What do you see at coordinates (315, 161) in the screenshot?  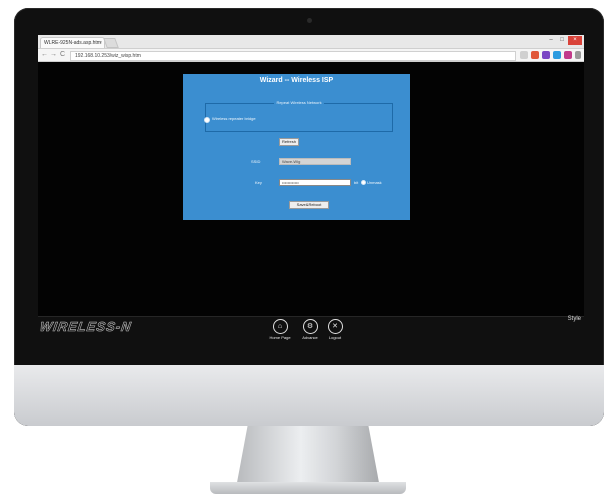 I see `ssid-input: Wave-Wig` at bounding box center [315, 161].